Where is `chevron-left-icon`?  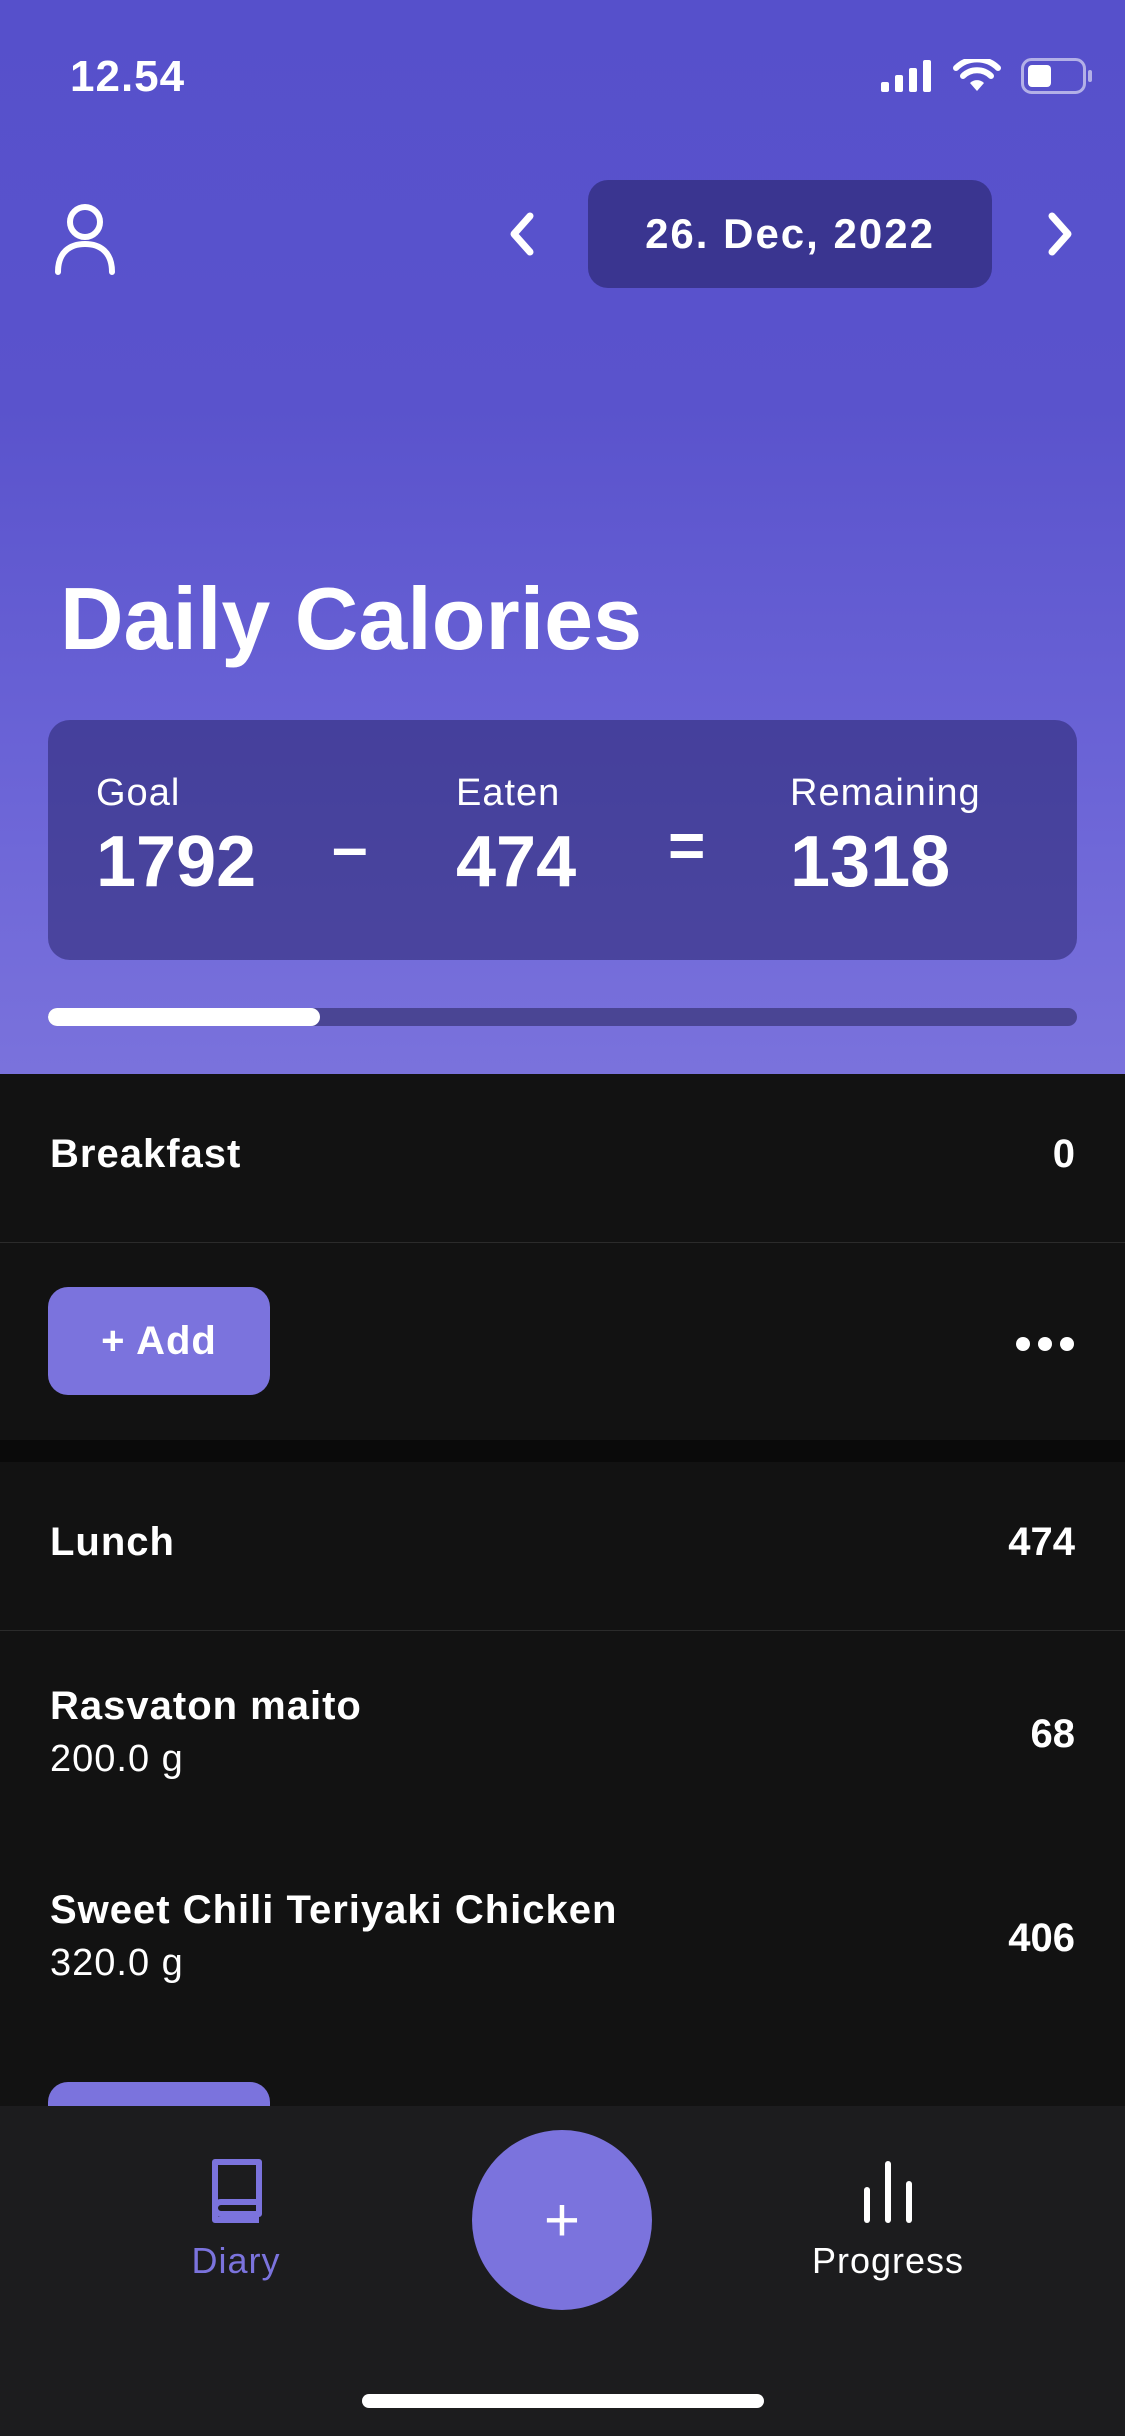 chevron-left-icon is located at coordinates (522, 234).